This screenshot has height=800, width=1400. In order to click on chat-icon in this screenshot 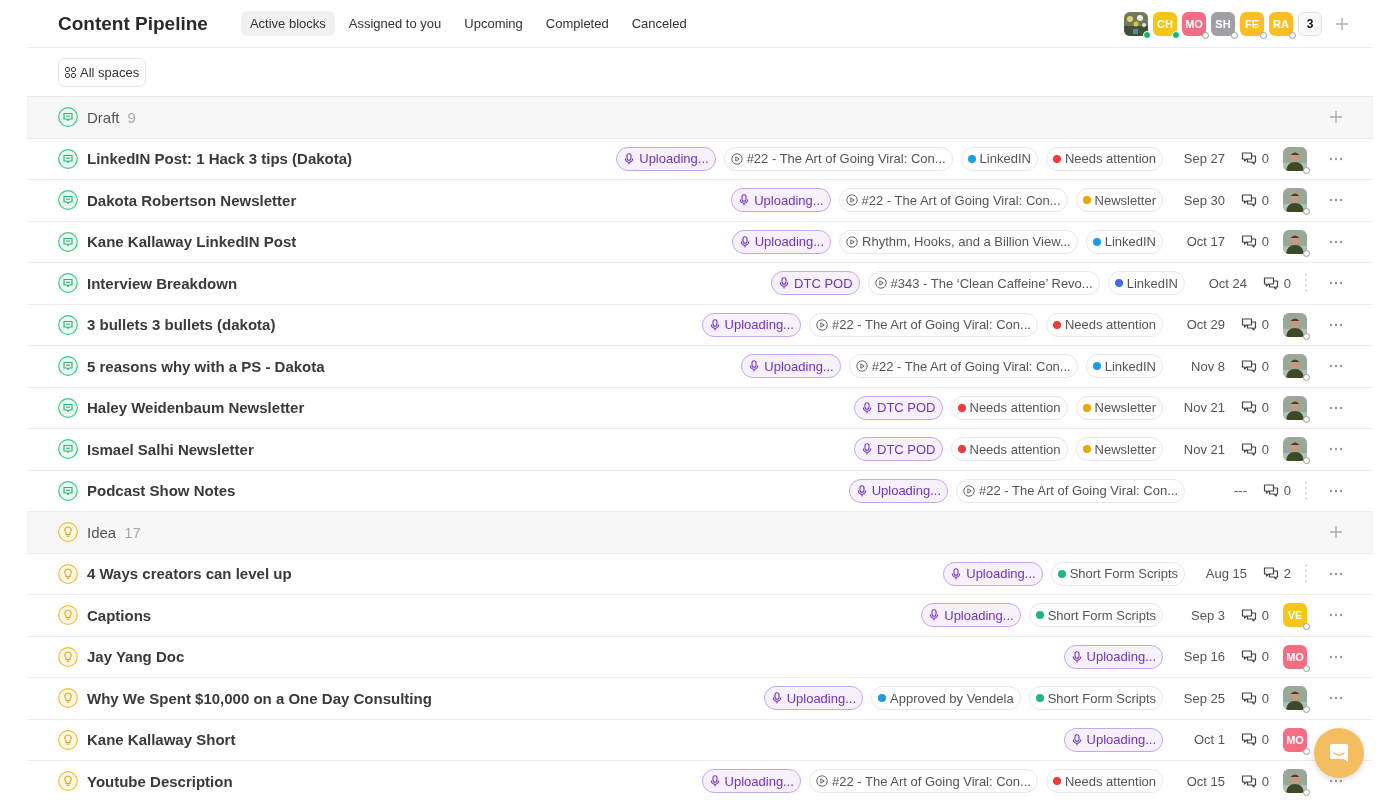, I will do `click(1339, 753)`.